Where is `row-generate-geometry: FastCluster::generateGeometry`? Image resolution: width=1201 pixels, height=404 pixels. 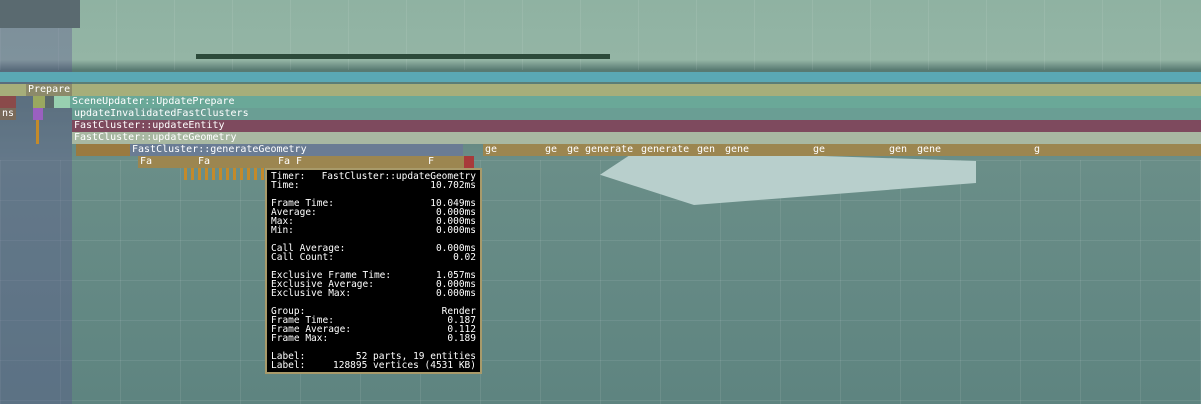
row-generate-geometry: FastCluster::generateGeometry is located at coordinates (296, 150).